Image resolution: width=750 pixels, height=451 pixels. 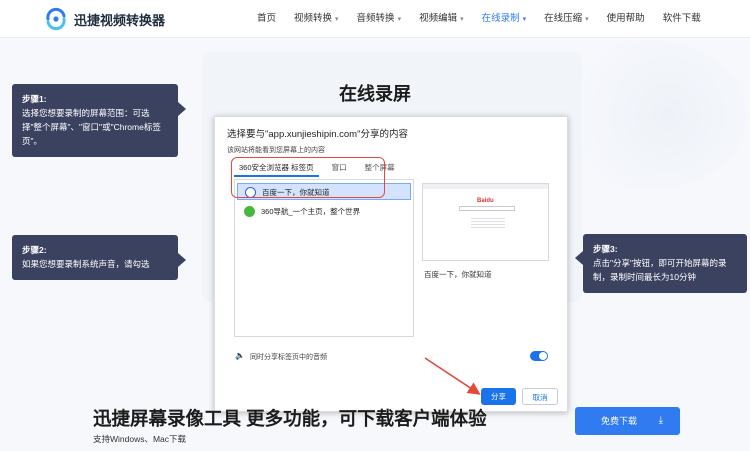 What do you see at coordinates (316, 19) in the screenshot?
I see `nav-item-video-convert: 视频转换 ▾` at bounding box center [316, 19].